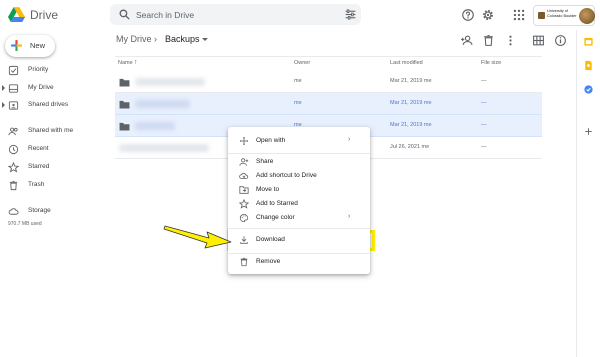  I want to click on column-header-name: Name, so click(125, 63).